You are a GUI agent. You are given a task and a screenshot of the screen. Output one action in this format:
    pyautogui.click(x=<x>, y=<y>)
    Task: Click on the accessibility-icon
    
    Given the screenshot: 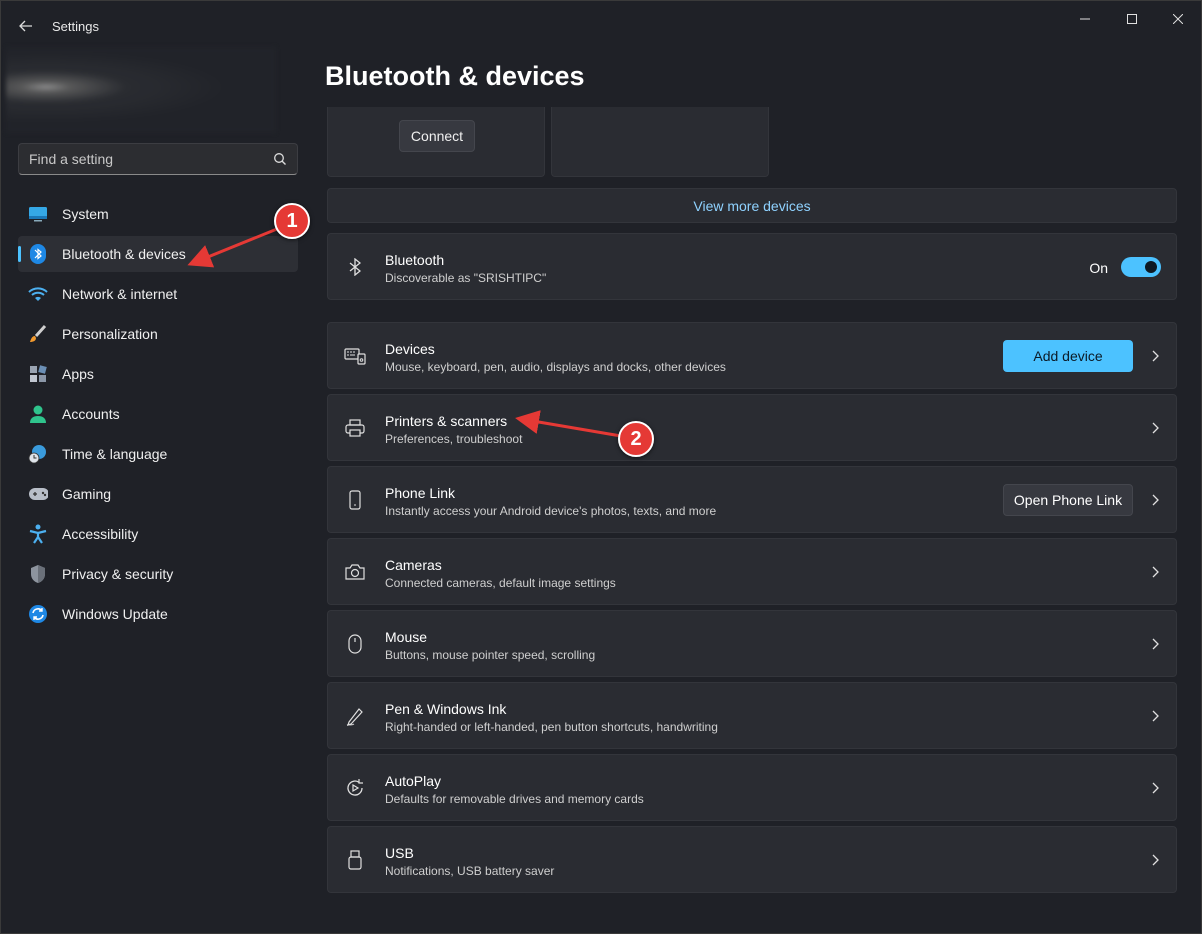 What is the action you would take?
    pyautogui.click(x=38, y=534)
    